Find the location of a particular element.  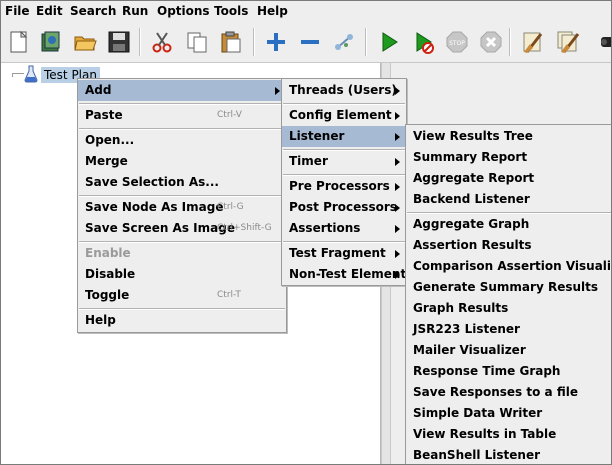

context-menu-item-save-screen-image: Save Screen As Image Ctrl+Shift-G is located at coordinates (182, 228).